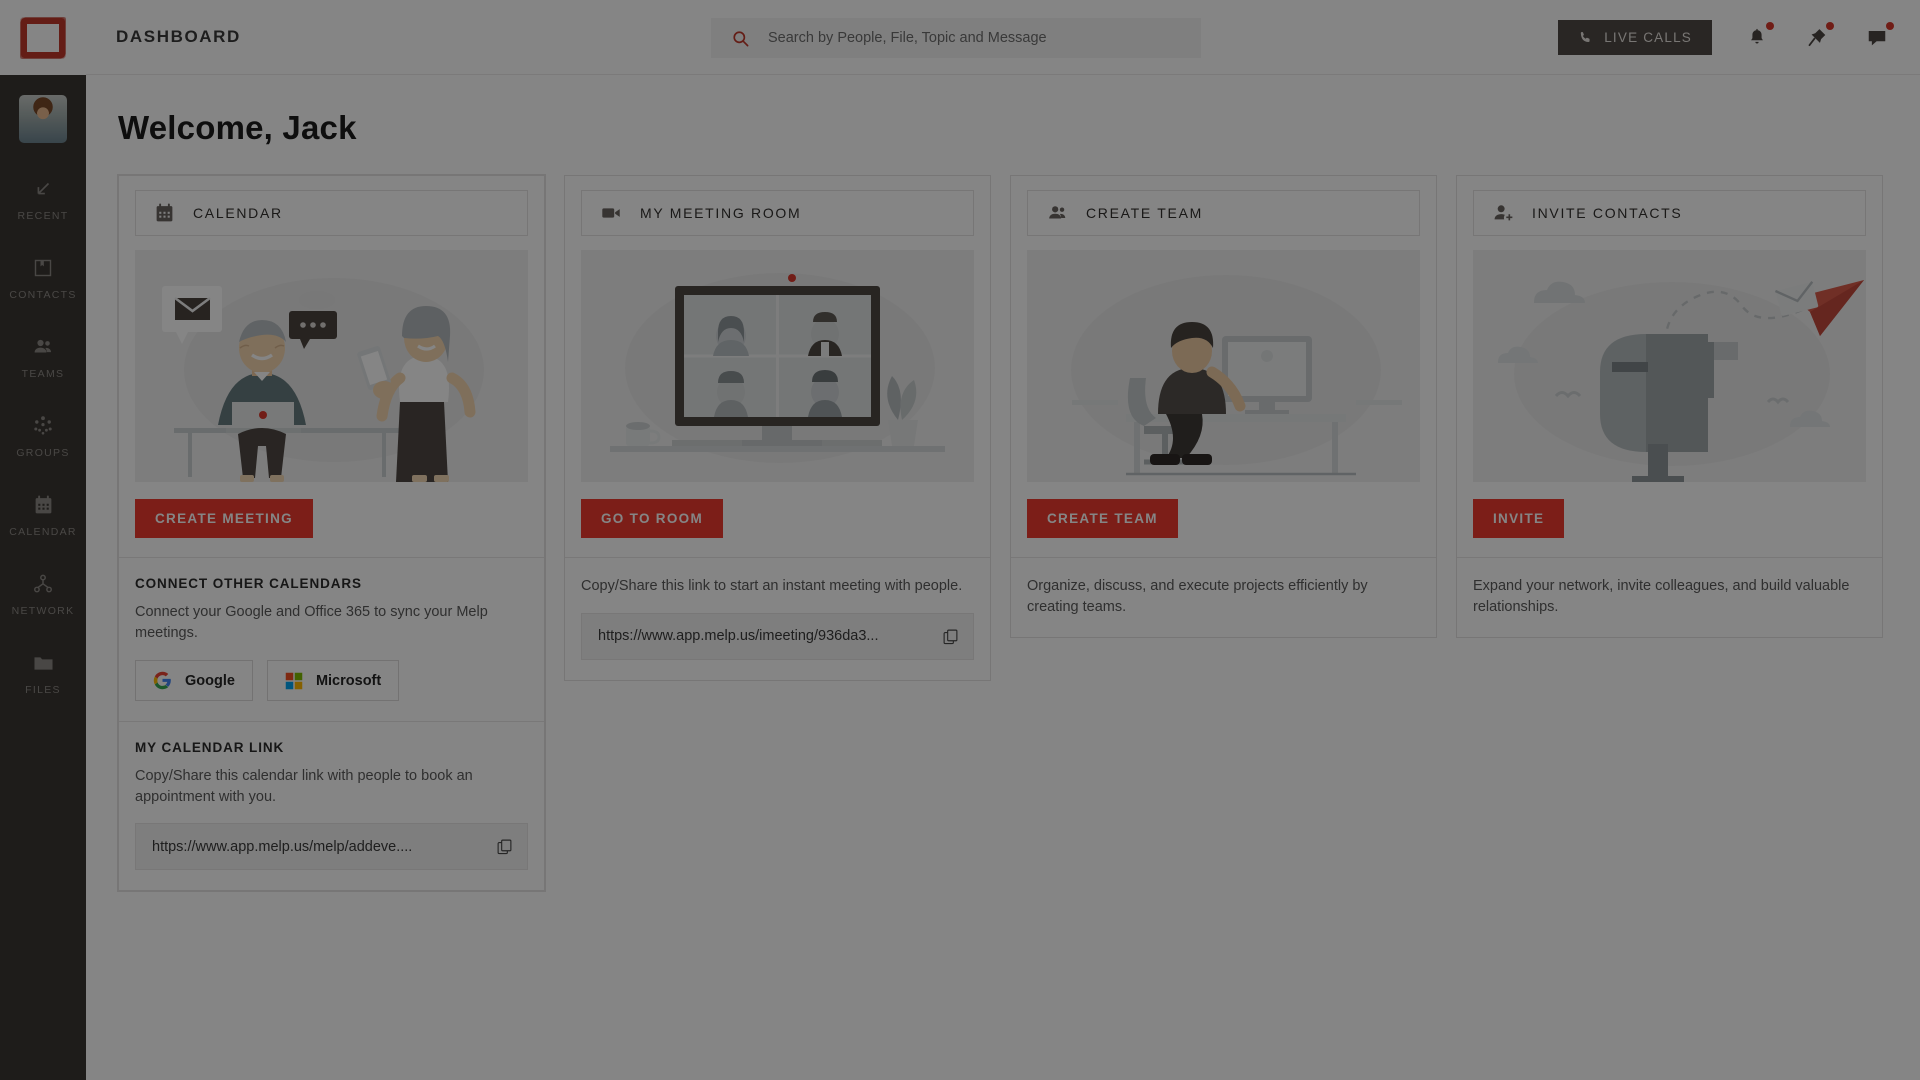  I want to click on sidebar-item-files: FILES, so click(43, 673).